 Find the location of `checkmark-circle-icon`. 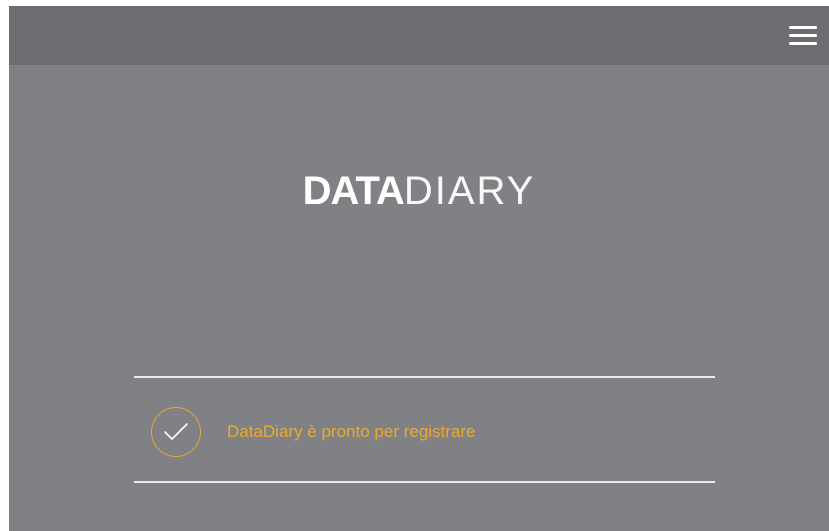

checkmark-circle-icon is located at coordinates (176, 432).